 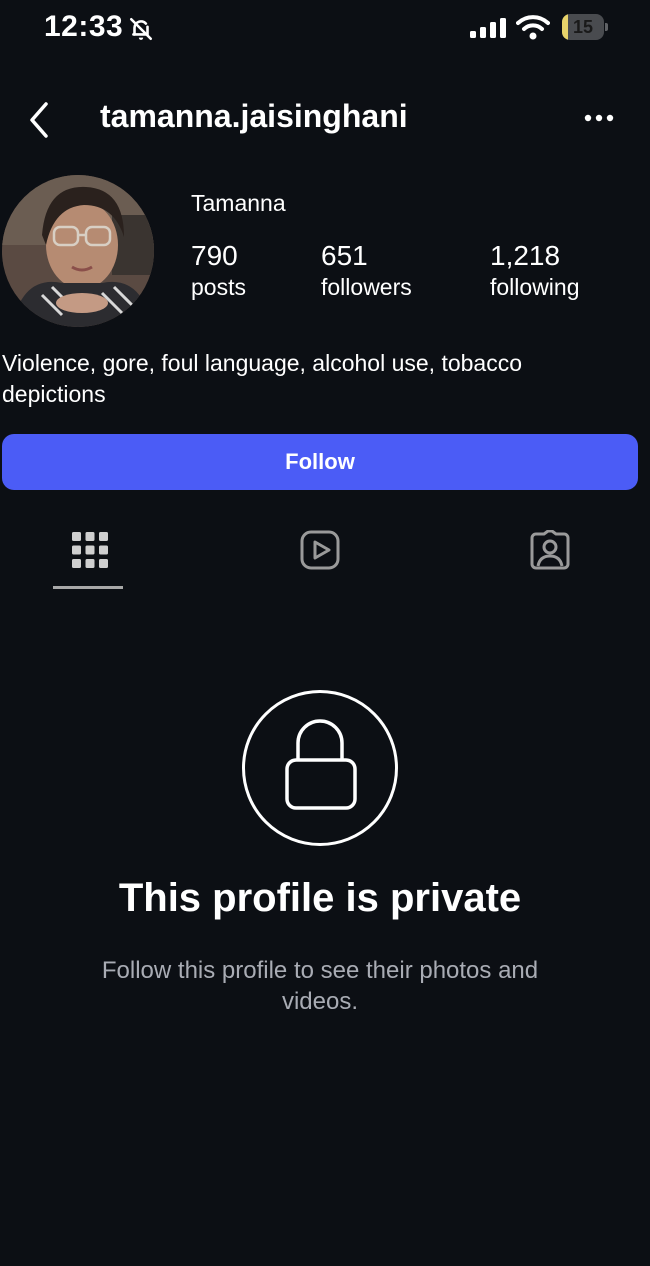 I want to click on active-tab-indicator, so click(x=88, y=587).